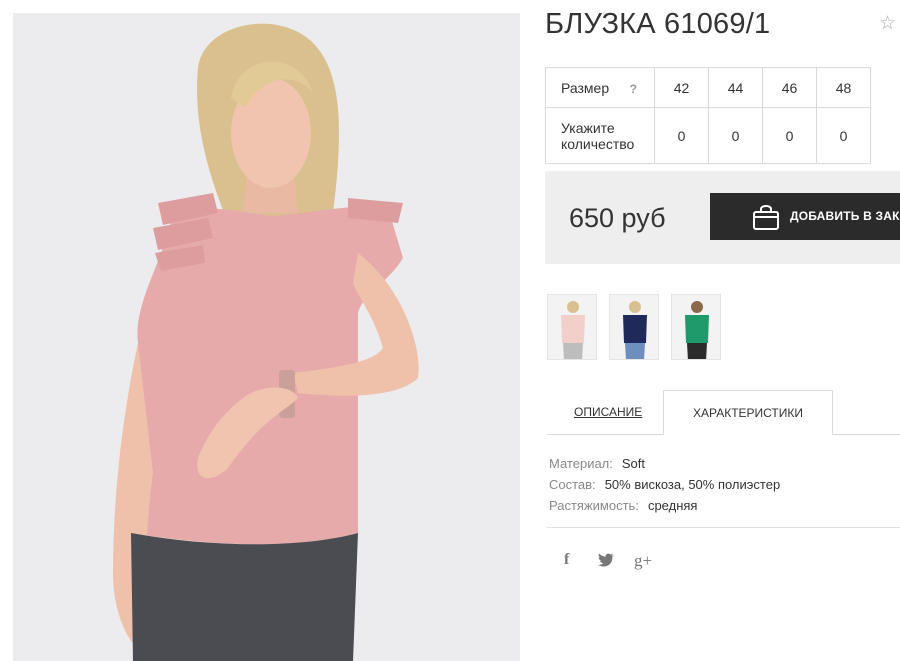  Describe the element at coordinates (735, 135) in the screenshot. I see `quantity-input-44: 0` at that location.